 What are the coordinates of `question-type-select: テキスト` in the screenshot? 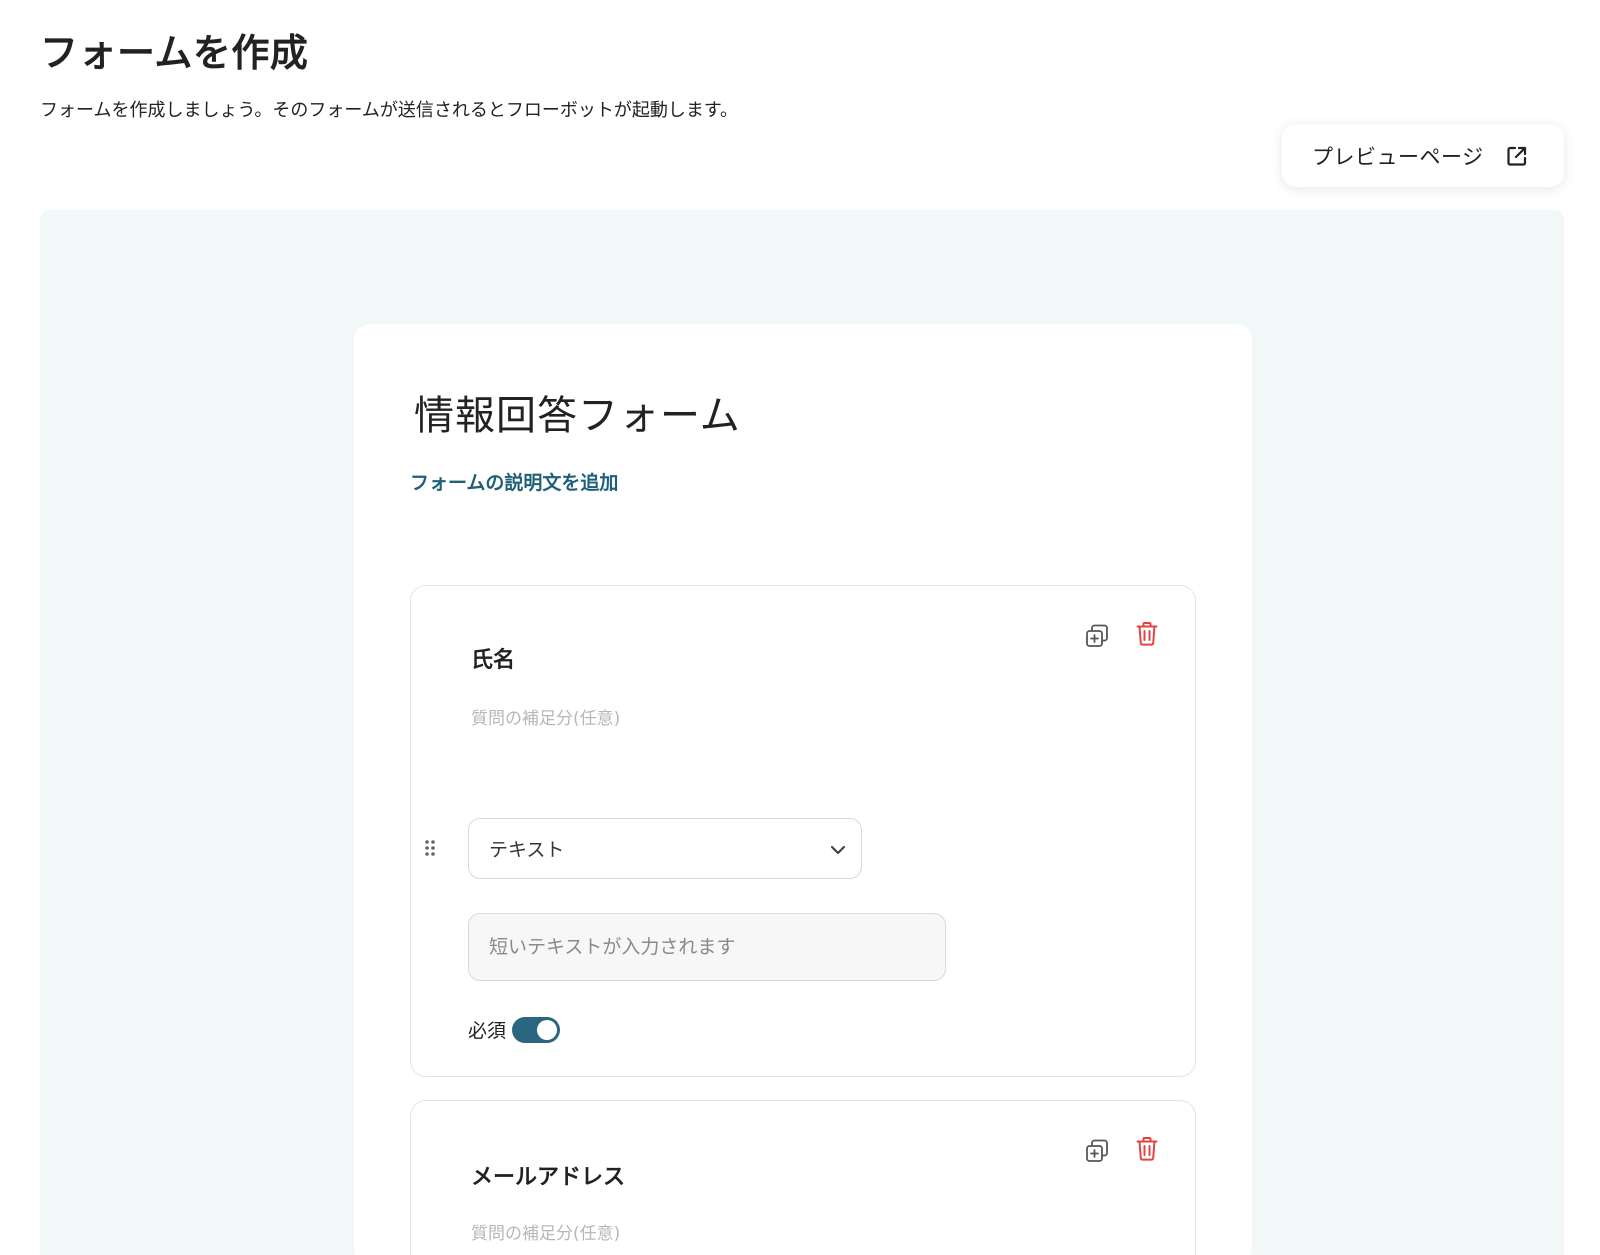 It's located at (665, 848).